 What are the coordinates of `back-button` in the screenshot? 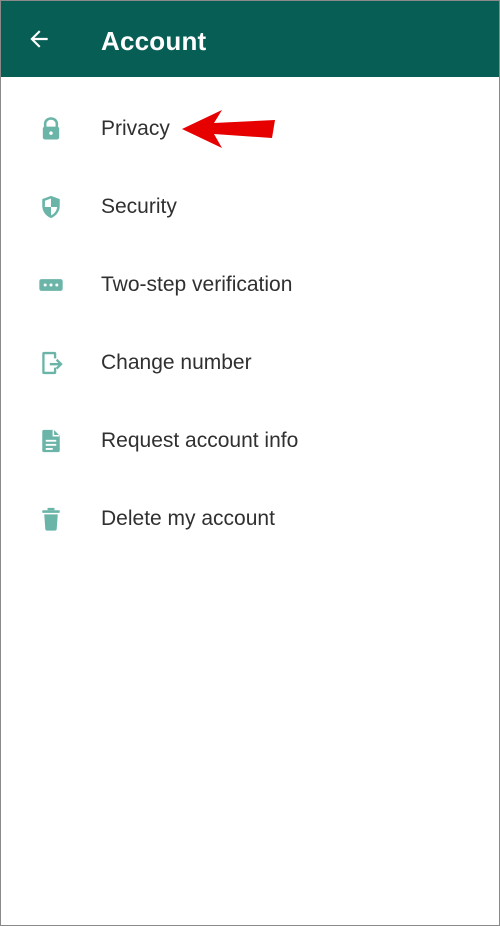 It's located at (39, 39).